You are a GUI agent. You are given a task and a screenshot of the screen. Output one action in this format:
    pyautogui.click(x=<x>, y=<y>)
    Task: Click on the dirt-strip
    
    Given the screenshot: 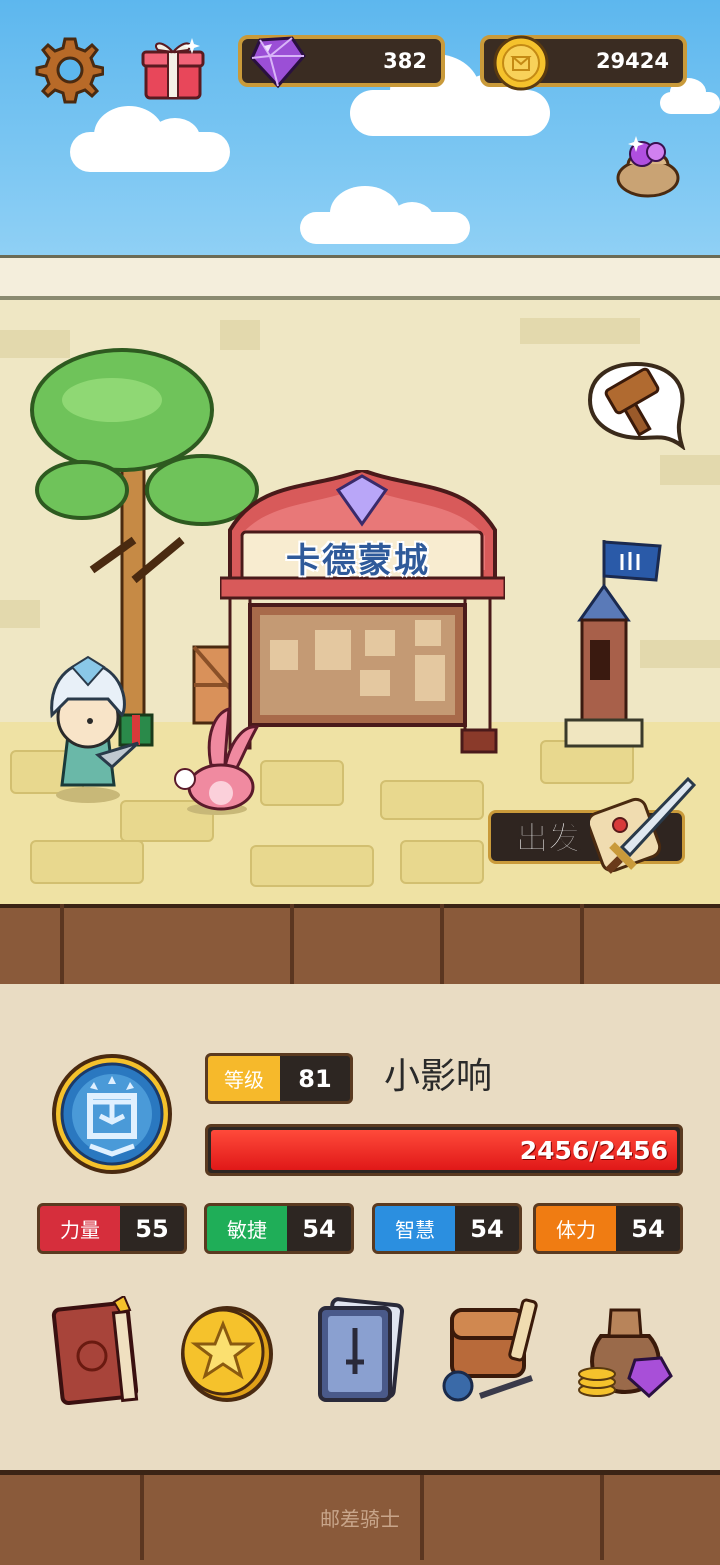 What is the action you would take?
    pyautogui.click(x=360, y=948)
    